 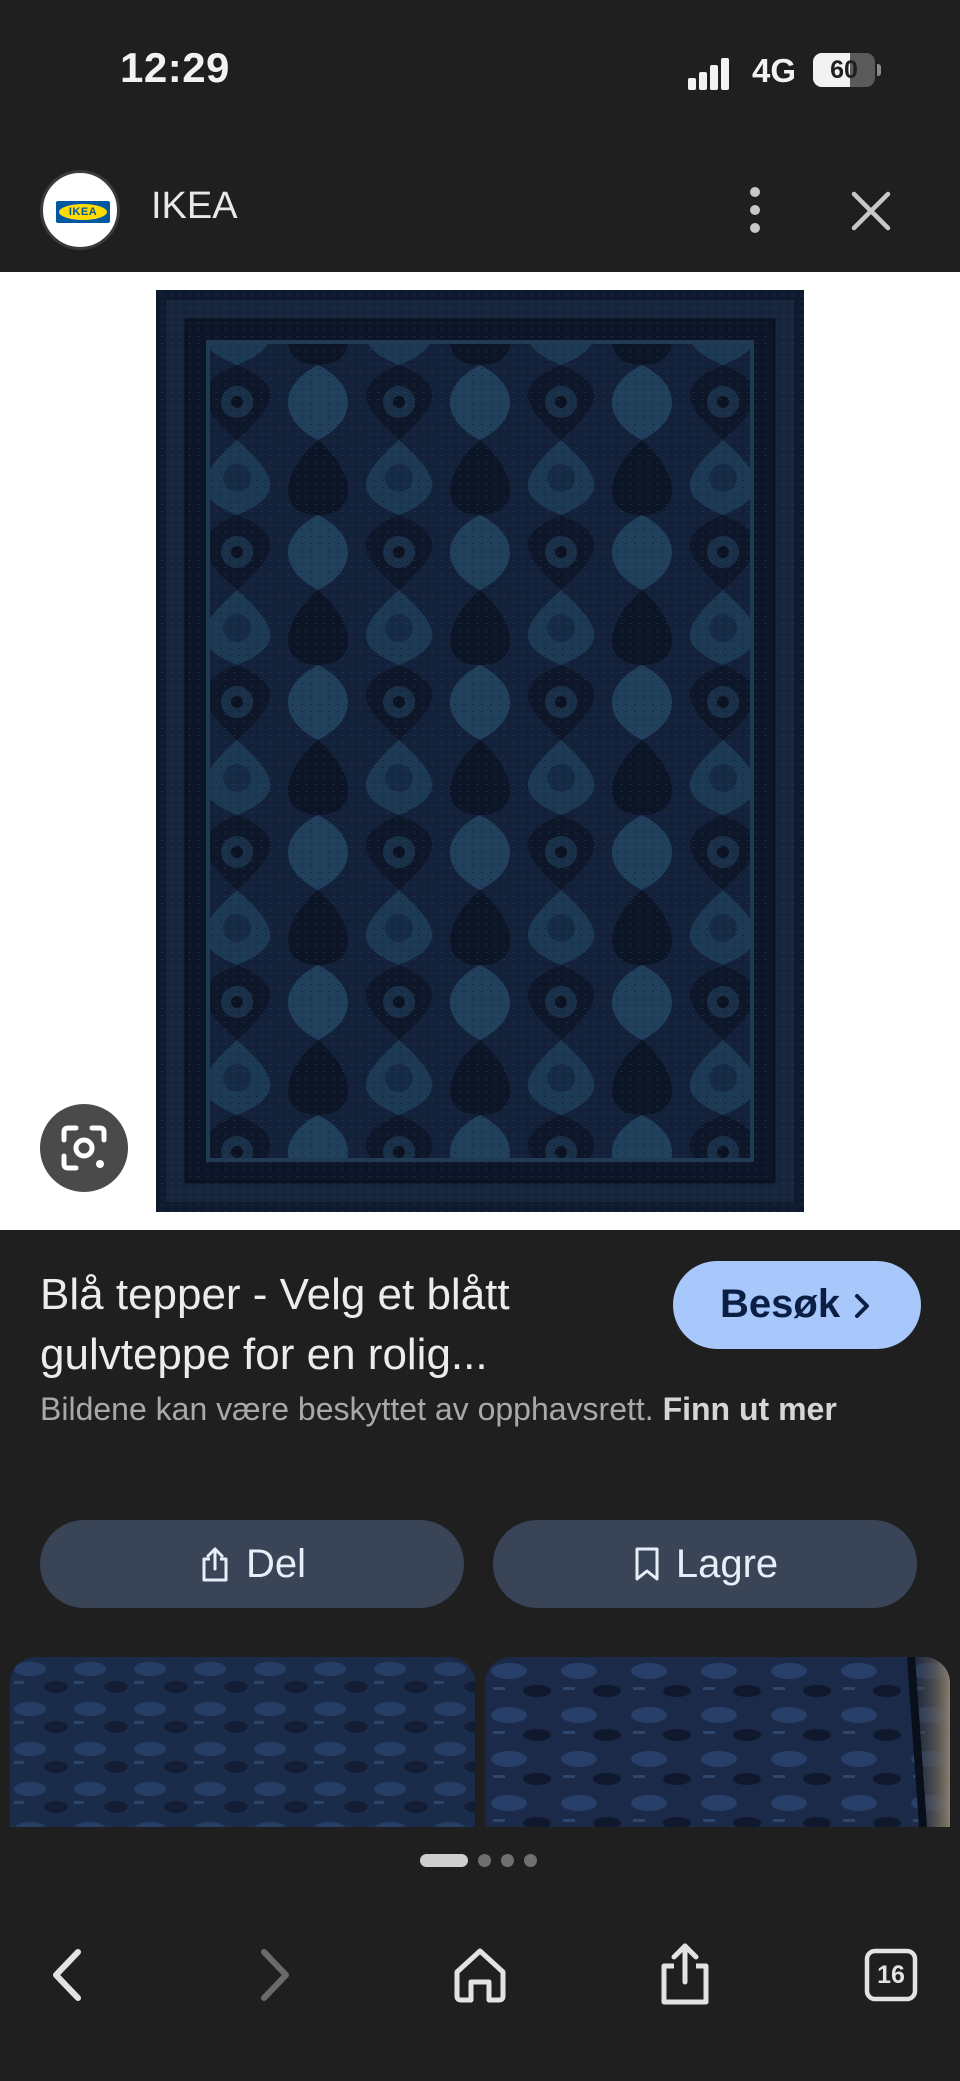 I want to click on battery-level: 60, so click(x=844, y=70).